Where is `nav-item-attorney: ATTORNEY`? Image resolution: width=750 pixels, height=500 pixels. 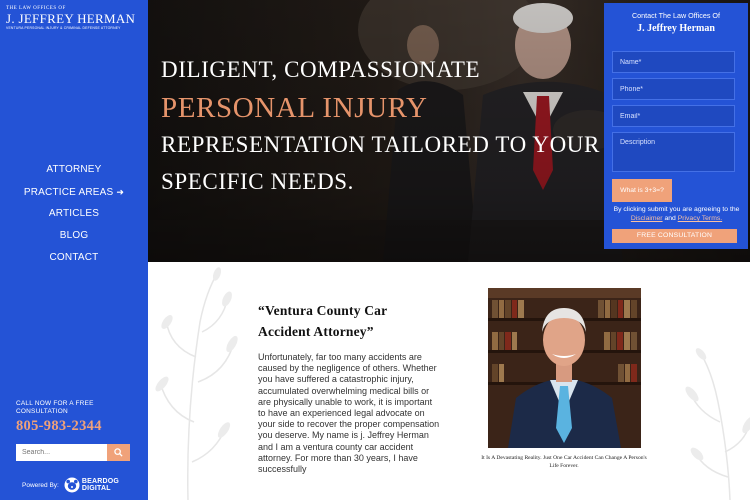
nav-item-attorney: ATTORNEY is located at coordinates (74, 174).